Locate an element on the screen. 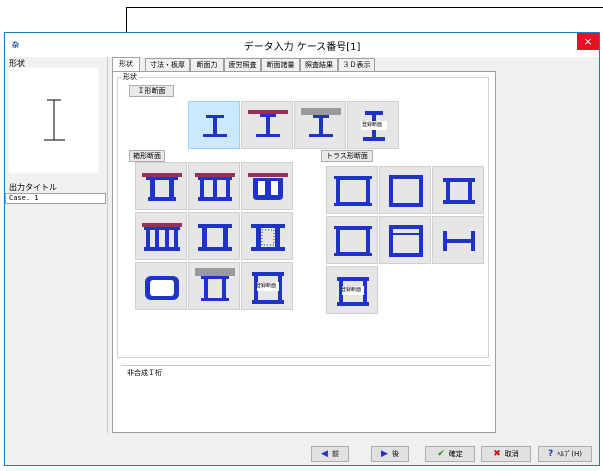 The width and height of the screenshot is (603, 471). truss-square-icon is located at coordinates (353, 191).